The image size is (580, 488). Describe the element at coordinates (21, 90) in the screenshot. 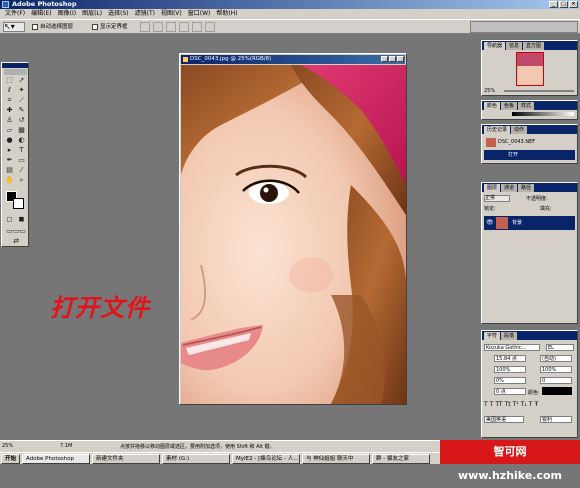

I see `magic-wand-tool-icon: ✦` at that location.